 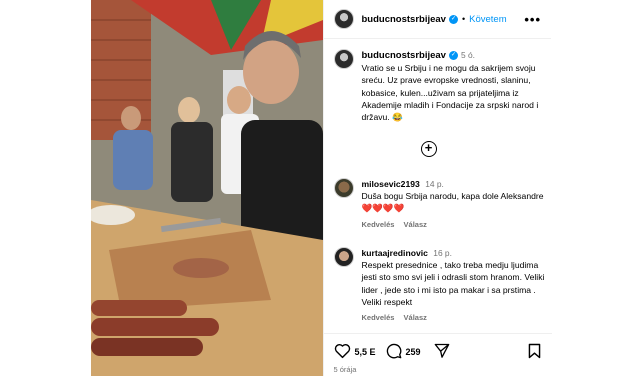 What do you see at coordinates (488, 19) in the screenshot?
I see `follow-button: Követem` at bounding box center [488, 19].